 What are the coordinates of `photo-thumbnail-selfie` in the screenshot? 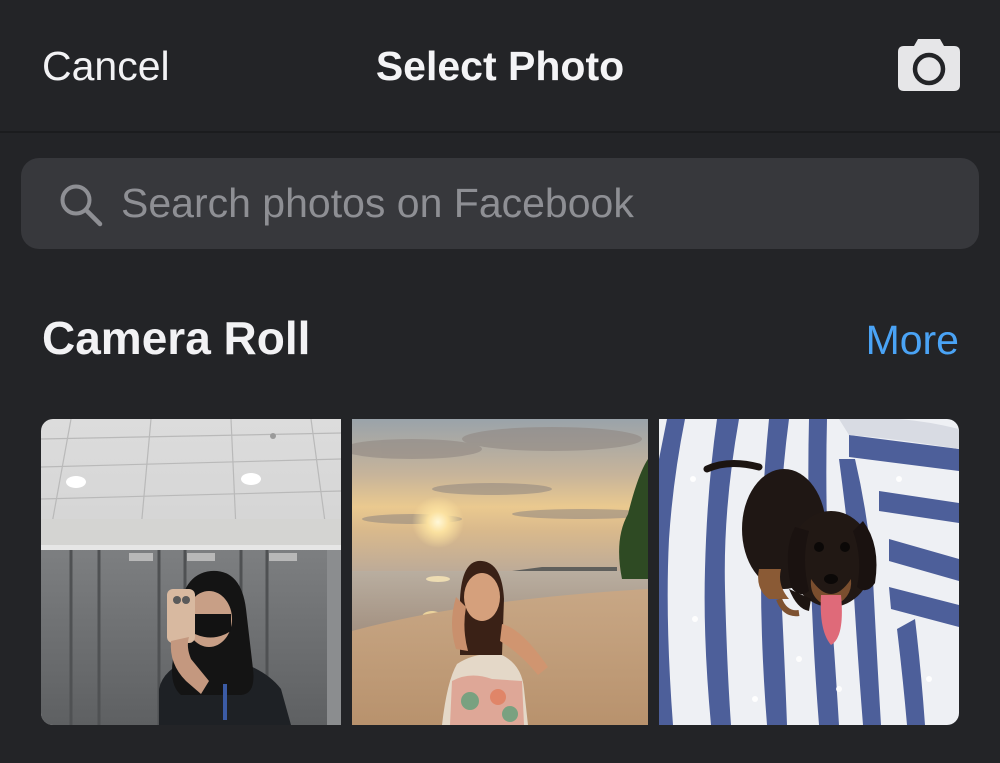 It's located at (191, 572).